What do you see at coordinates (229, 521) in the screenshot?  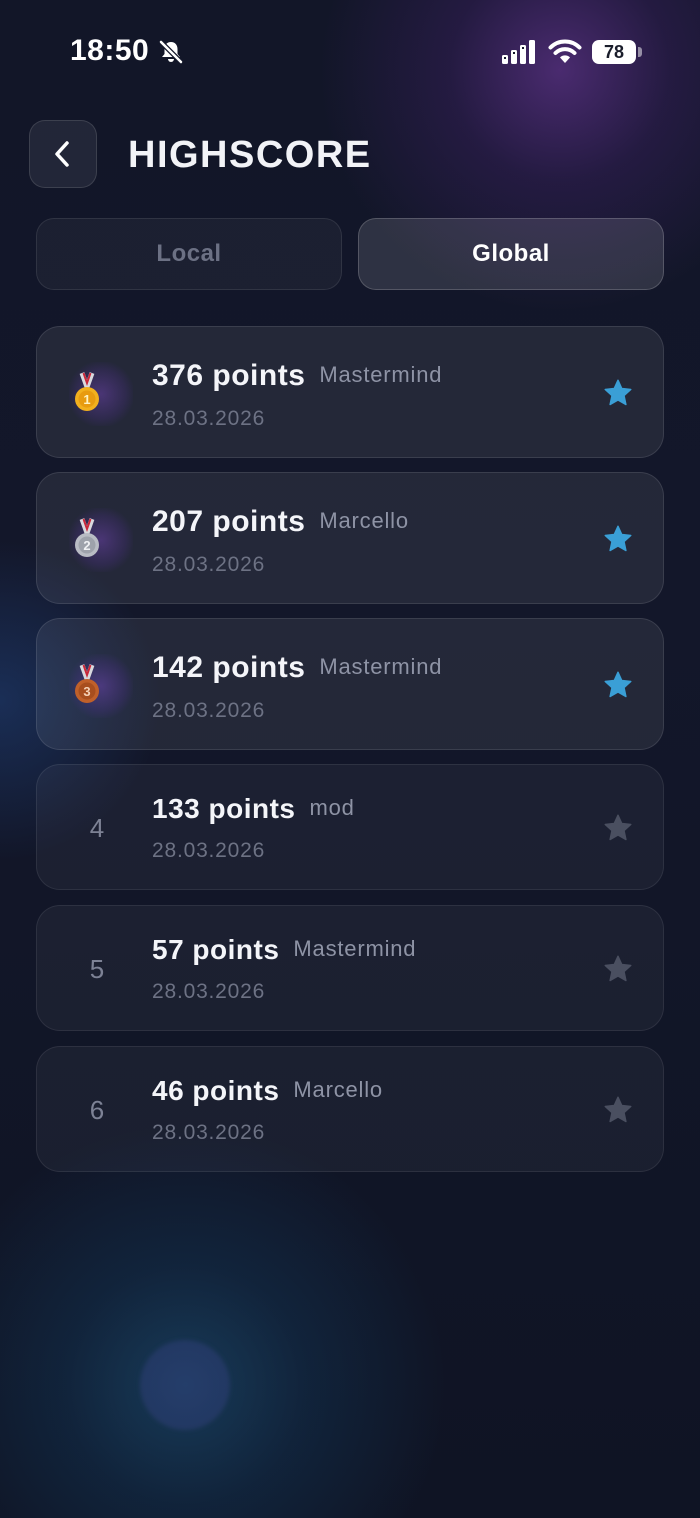 I see `points-value: 207 points` at bounding box center [229, 521].